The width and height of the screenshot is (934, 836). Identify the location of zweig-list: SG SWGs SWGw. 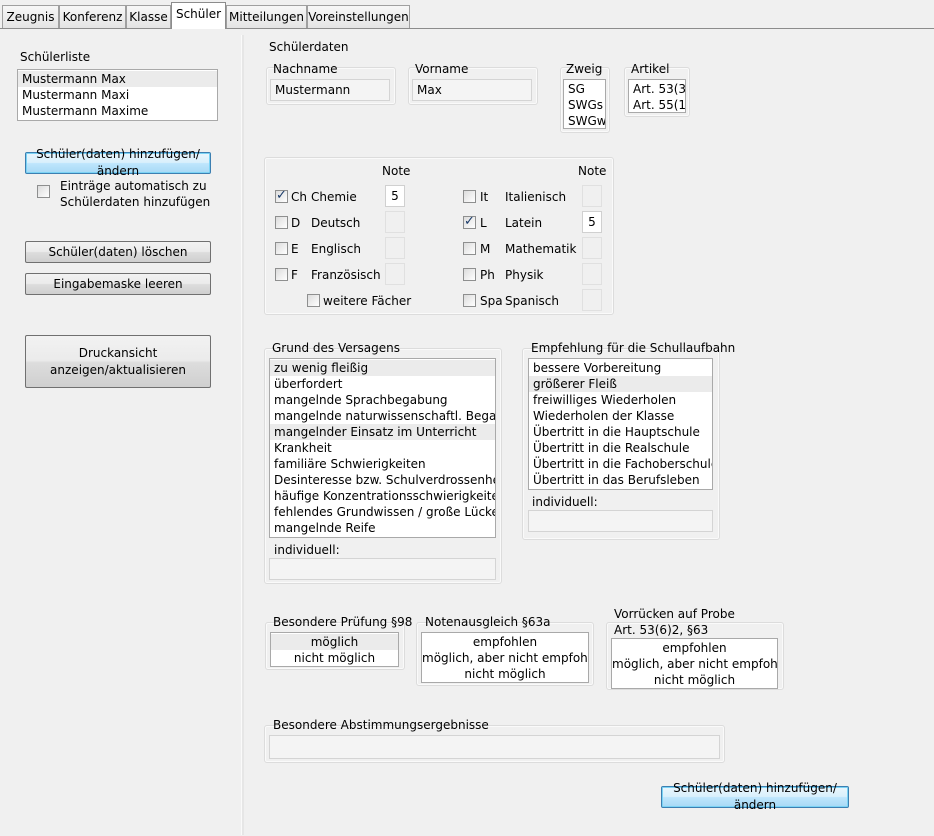
(584, 104).